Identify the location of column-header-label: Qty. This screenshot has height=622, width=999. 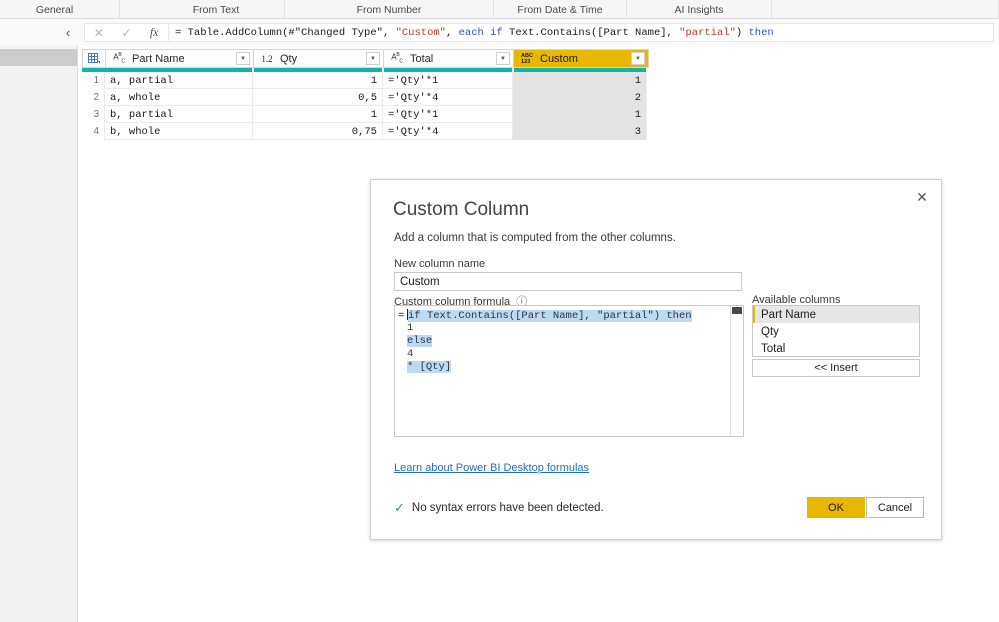
(289, 58).